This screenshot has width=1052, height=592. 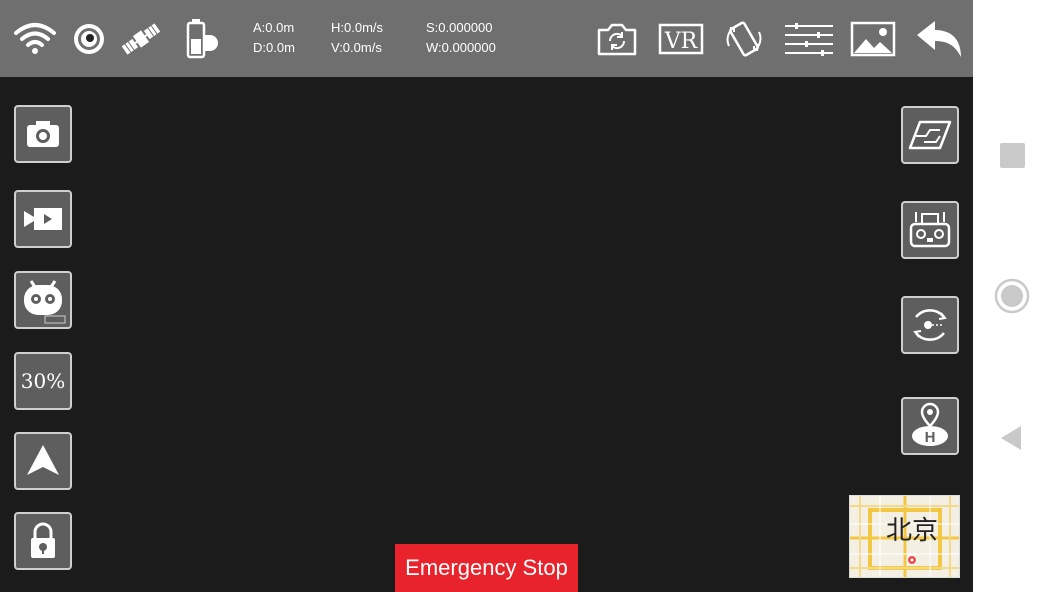 I want to click on home-icon, so click(x=1012, y=296).